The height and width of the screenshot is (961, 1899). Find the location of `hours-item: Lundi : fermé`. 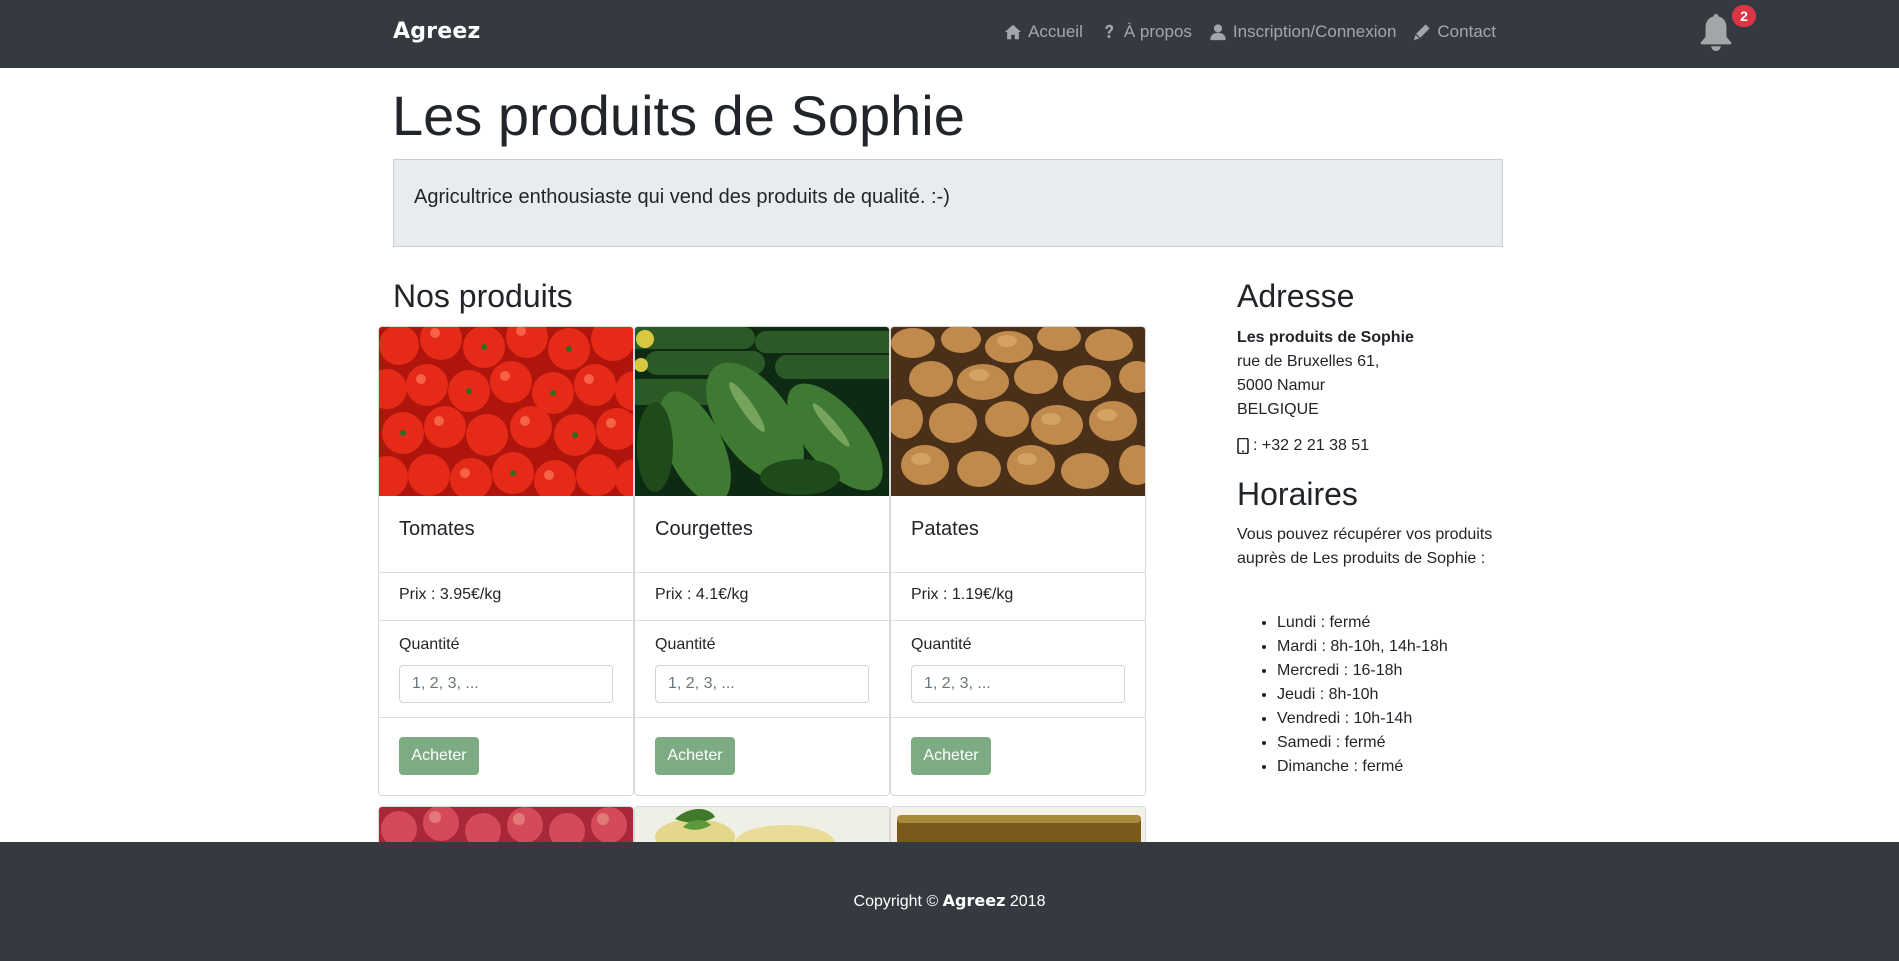

hours-item: Lundi : fermé is located at coordinates (1362, 623).